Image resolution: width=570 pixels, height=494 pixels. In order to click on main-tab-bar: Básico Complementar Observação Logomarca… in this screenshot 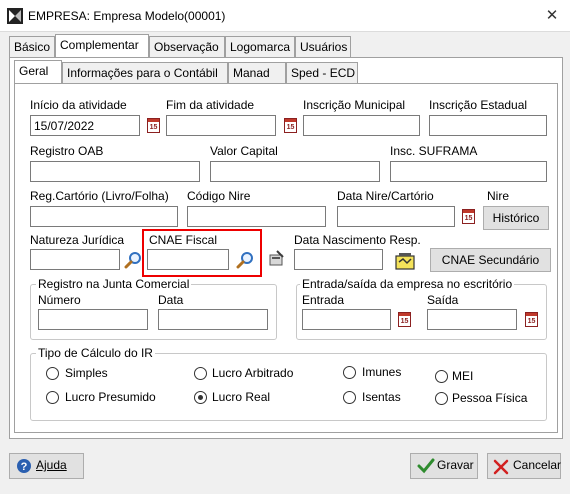, I will do `click(184, 45)`.